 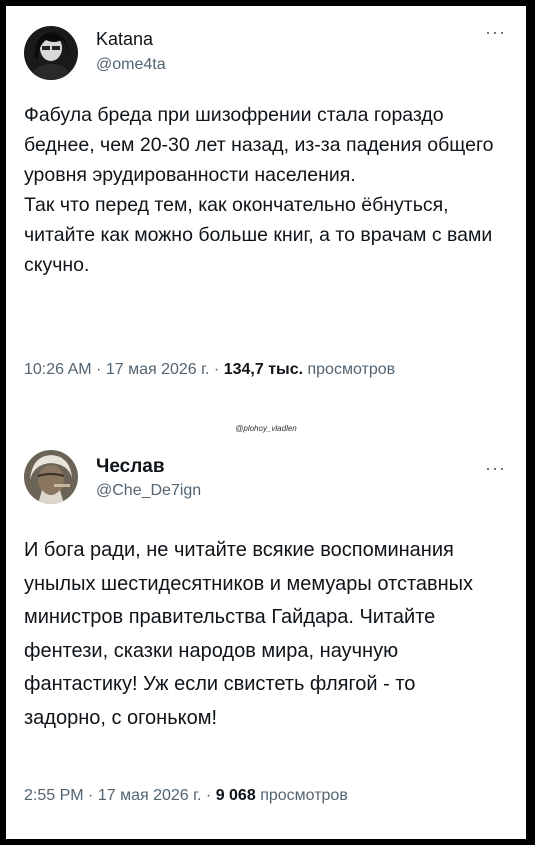 What do you see at coordinates (148, 491) in the screenshot?
I see `author-handle: @Che_De7ign` at bounding box center [148, 491].